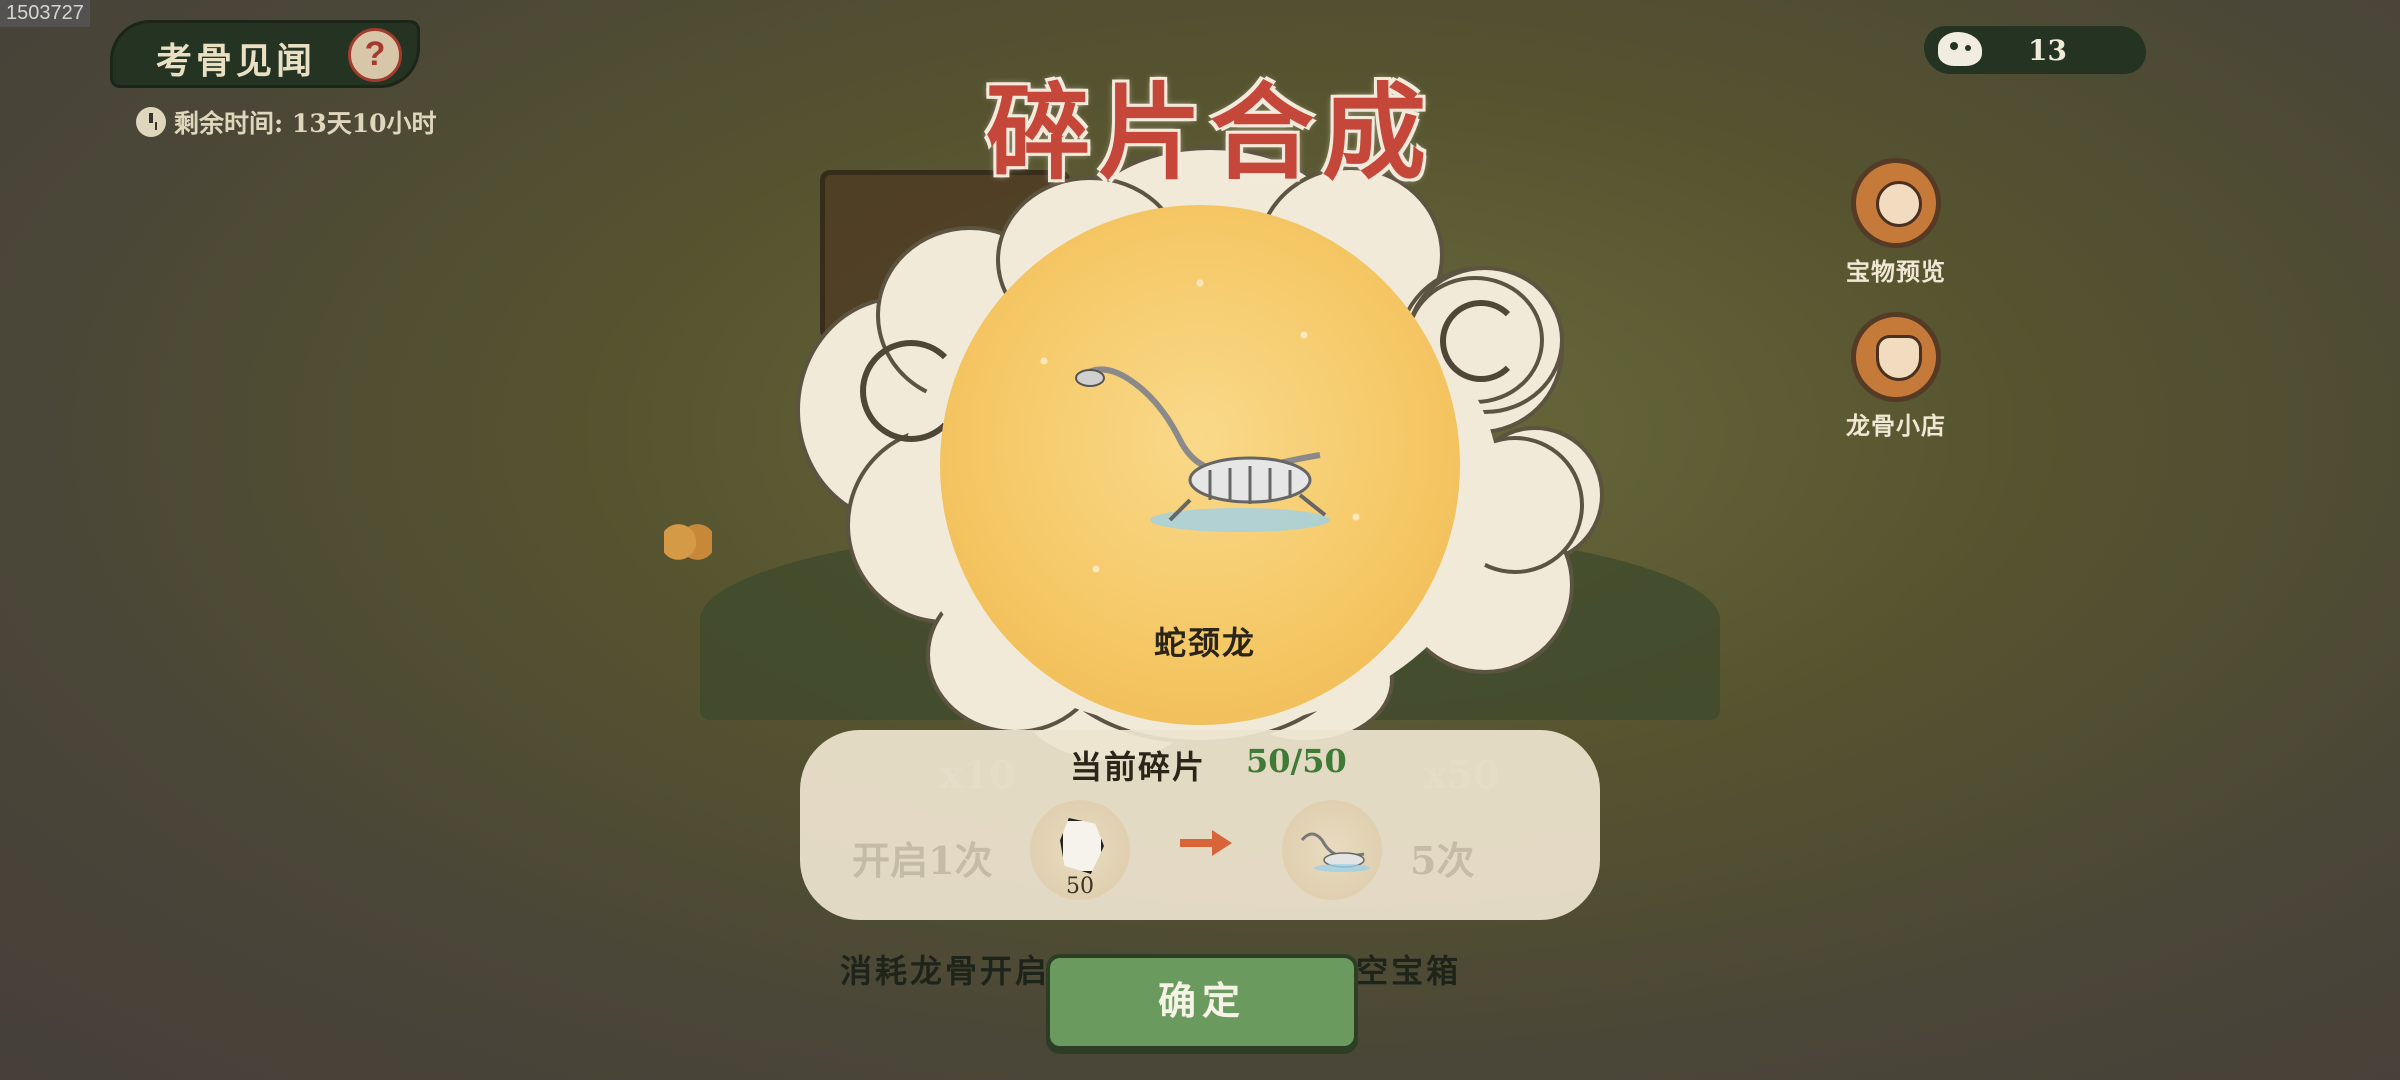 Image resolution: width=2400 pixels, height=1080 pixels. I want to click on fragment-cost: 50, so click(1080, 886).